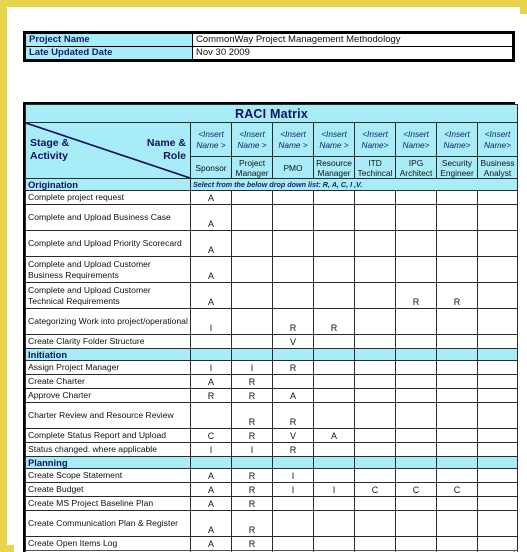 The width and height of the screenshot is (527, 552). I want to click on last-updated-value: Nov 30 2009, so click(352, 53).